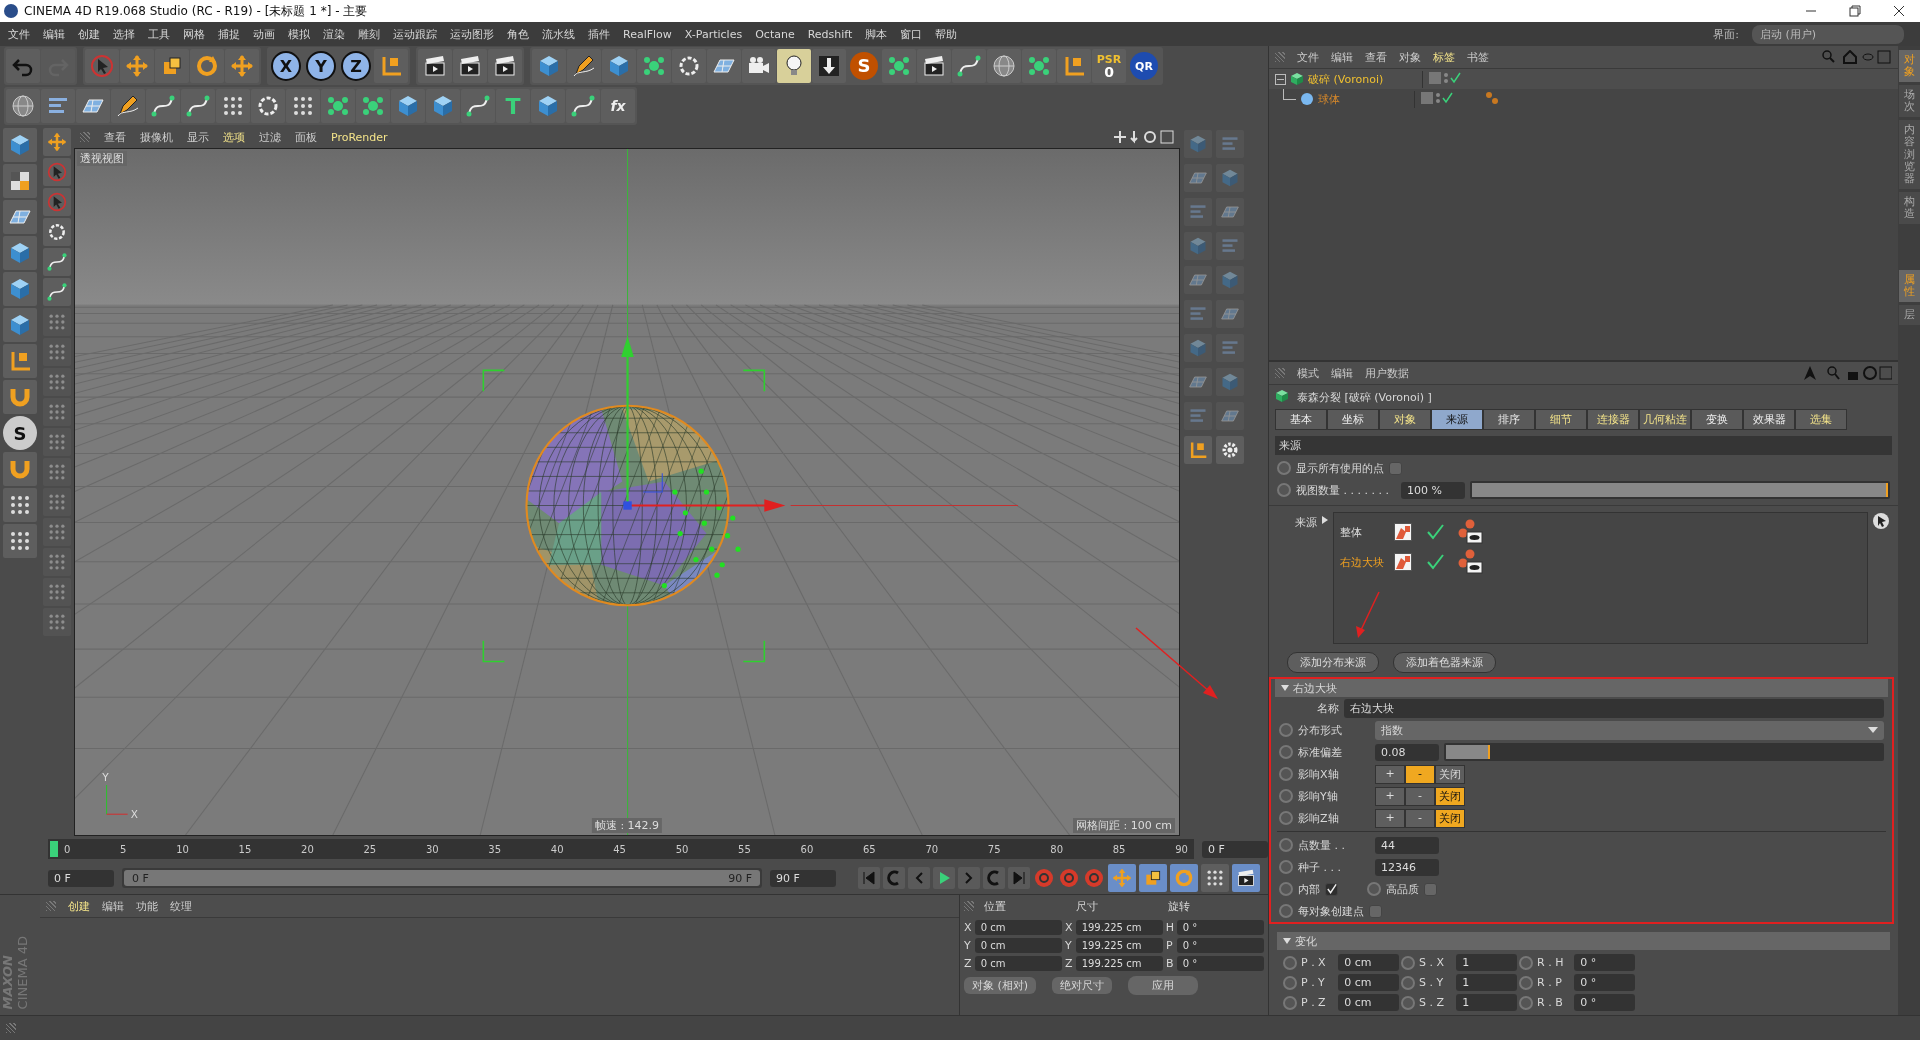 The width and height of the screenshot is (1920, 1040). I want to click on menu-item: RealFlow, so click(647, 34).